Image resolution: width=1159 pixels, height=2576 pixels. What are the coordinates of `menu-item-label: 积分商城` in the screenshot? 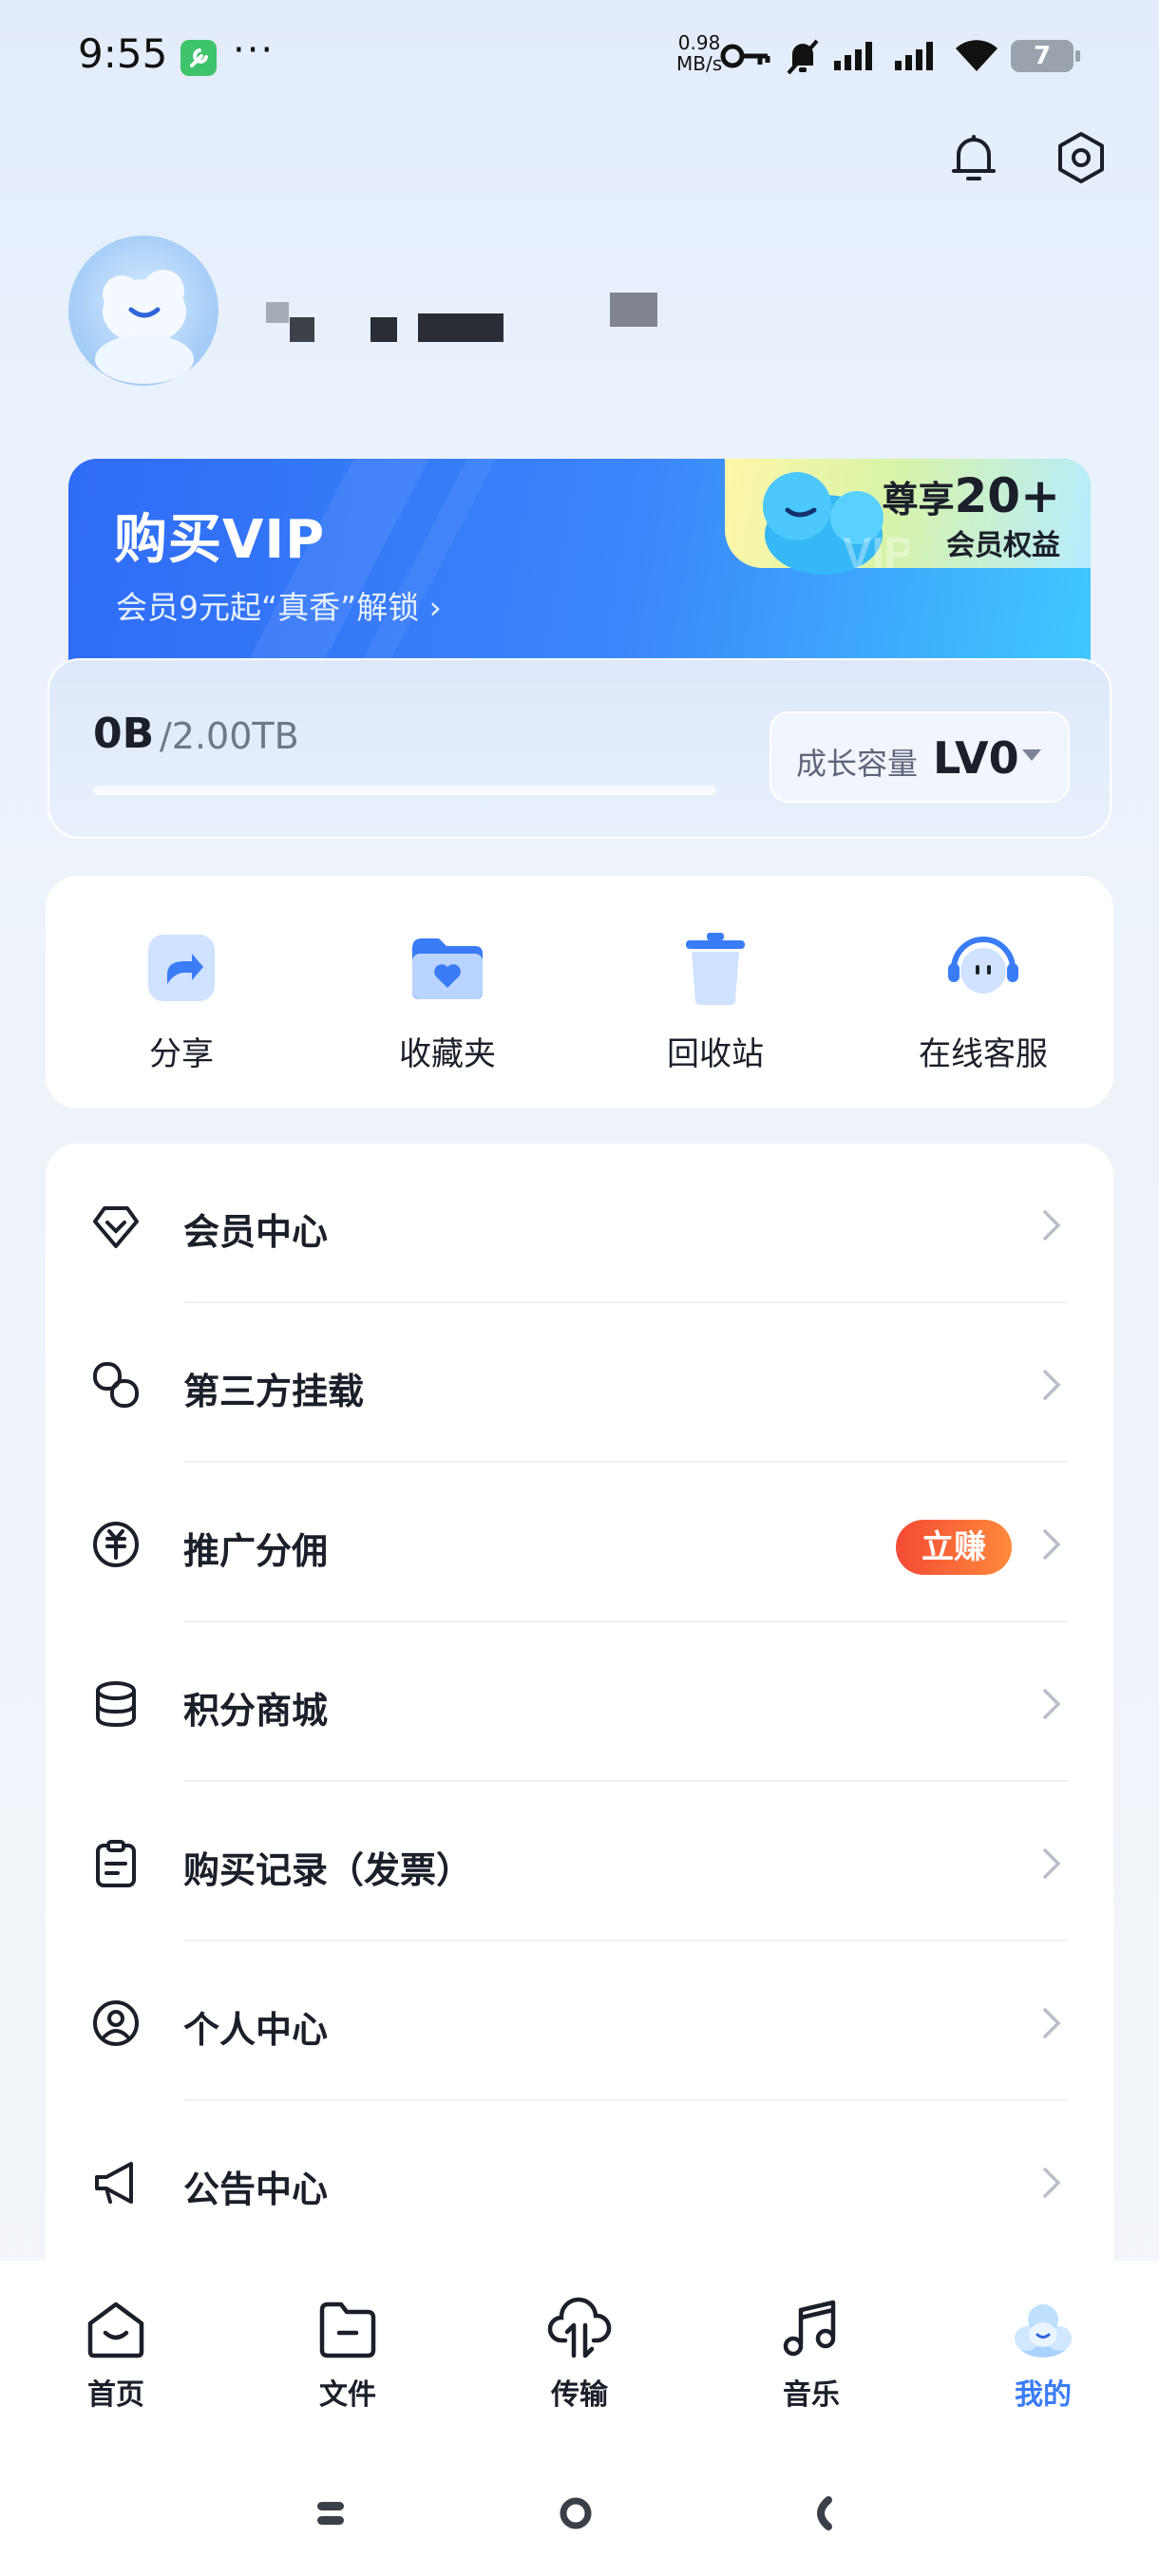 It's located at (256, 1711).